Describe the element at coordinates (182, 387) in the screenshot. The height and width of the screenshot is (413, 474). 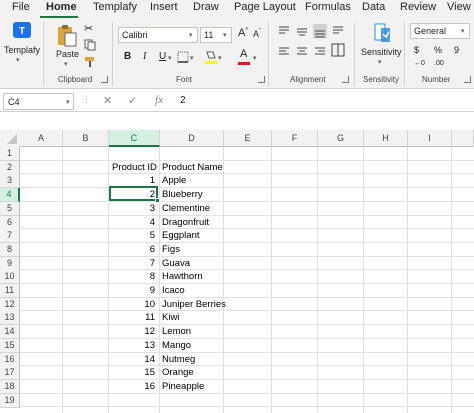
I see `product-name-cell: Pineapple` at that location.